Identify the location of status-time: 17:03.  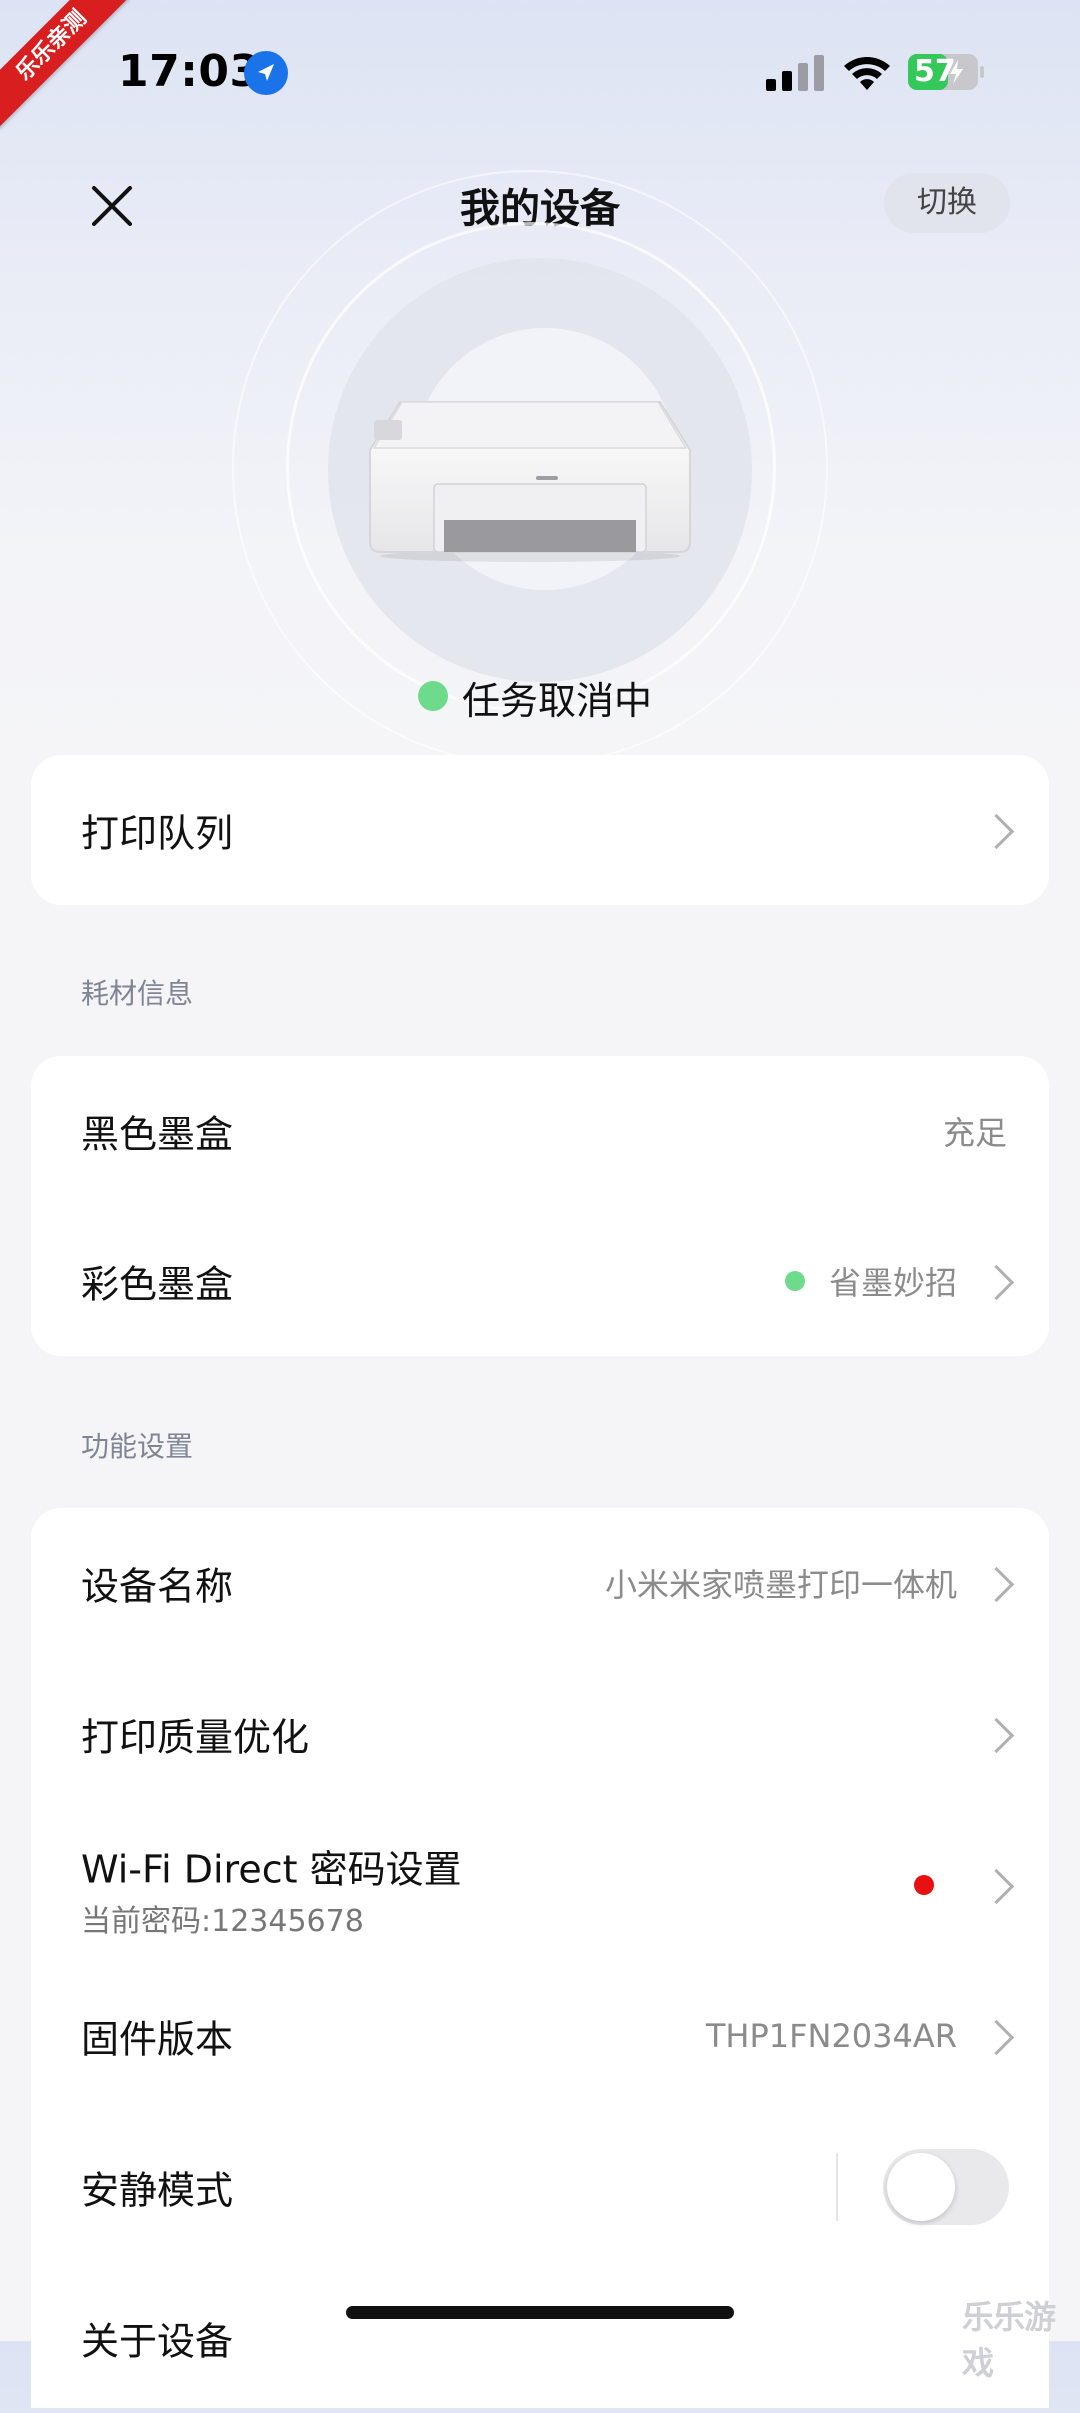
(189, 71).